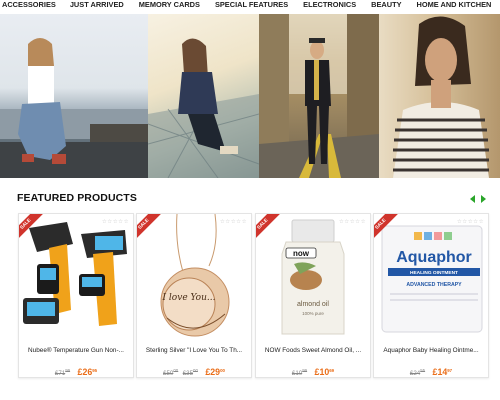 The image size is (500, 400). I want to click on hero-image-woman-striped-top, so click(439, 96).